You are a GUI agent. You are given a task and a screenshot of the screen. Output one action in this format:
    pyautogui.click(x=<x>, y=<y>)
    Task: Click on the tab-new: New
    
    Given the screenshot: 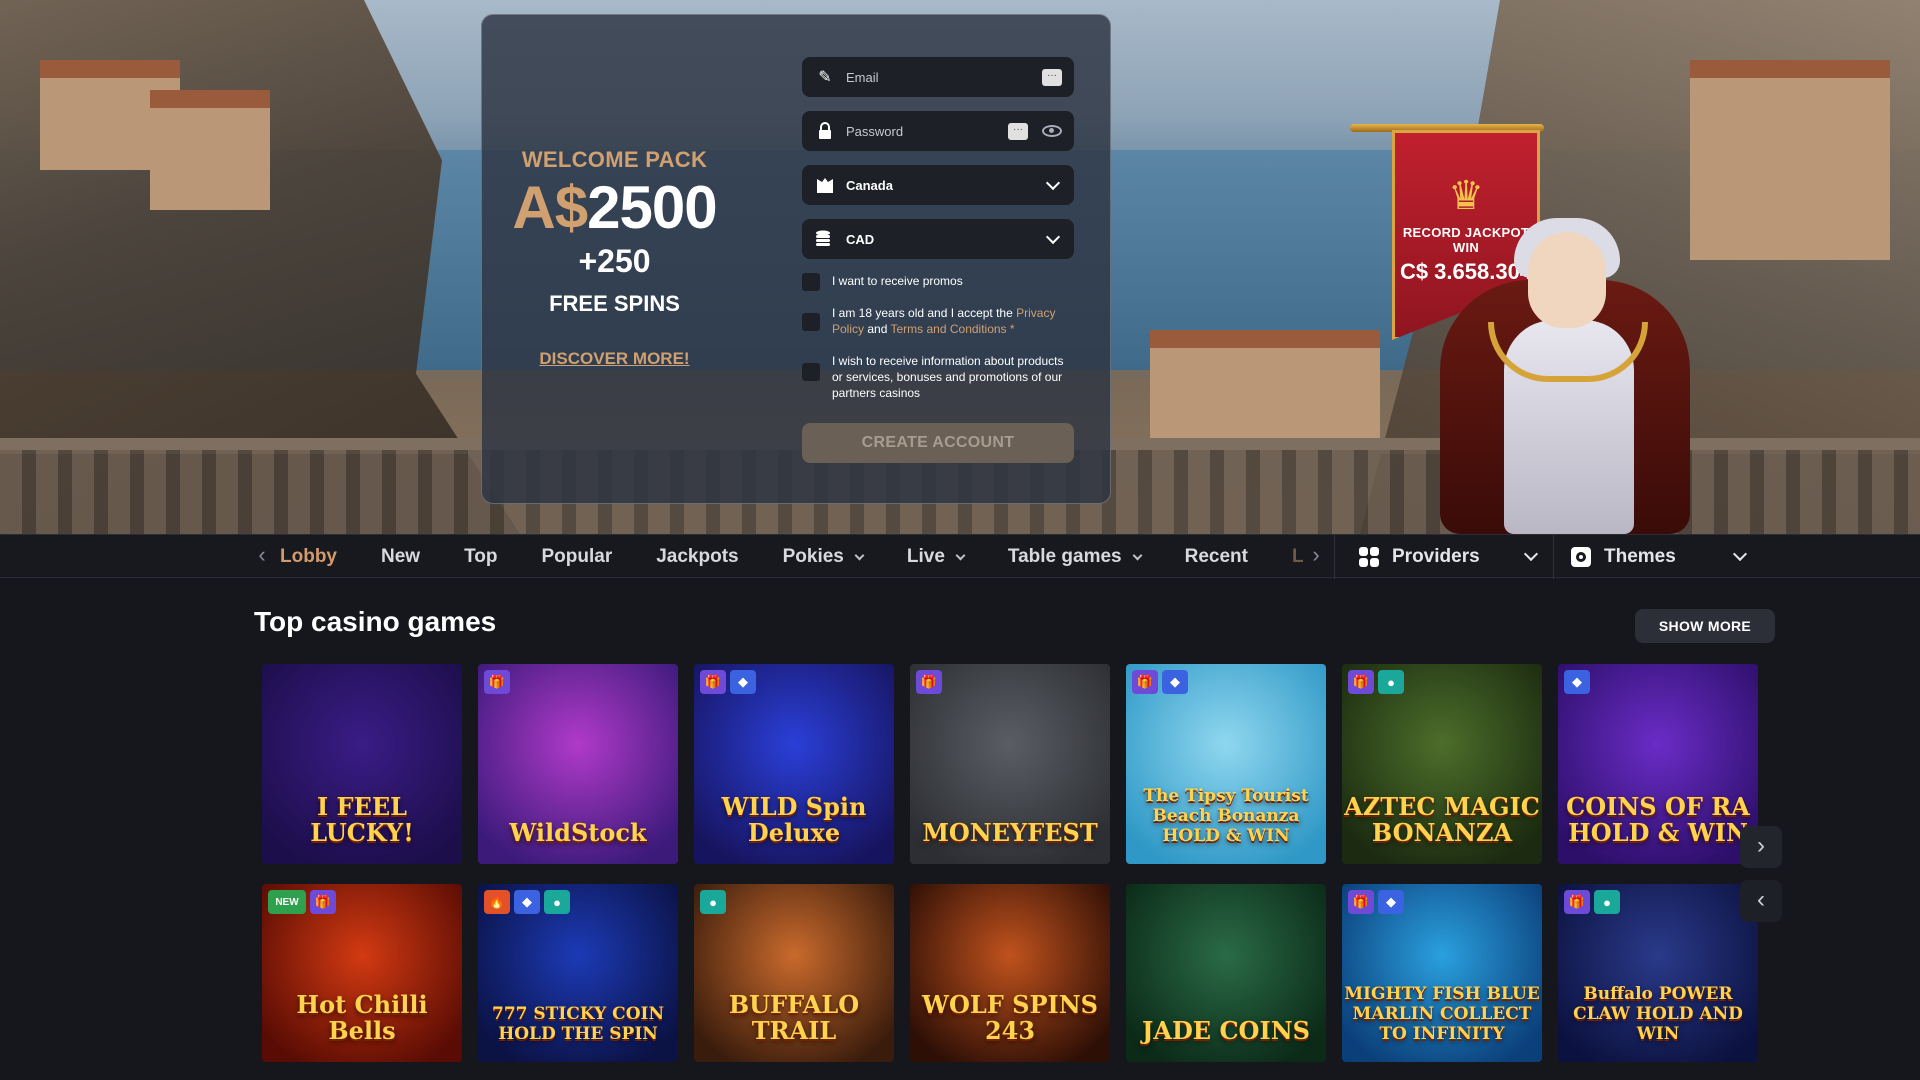 What is the action you would take?
    pyautogui.click(x=400, y=557)
    